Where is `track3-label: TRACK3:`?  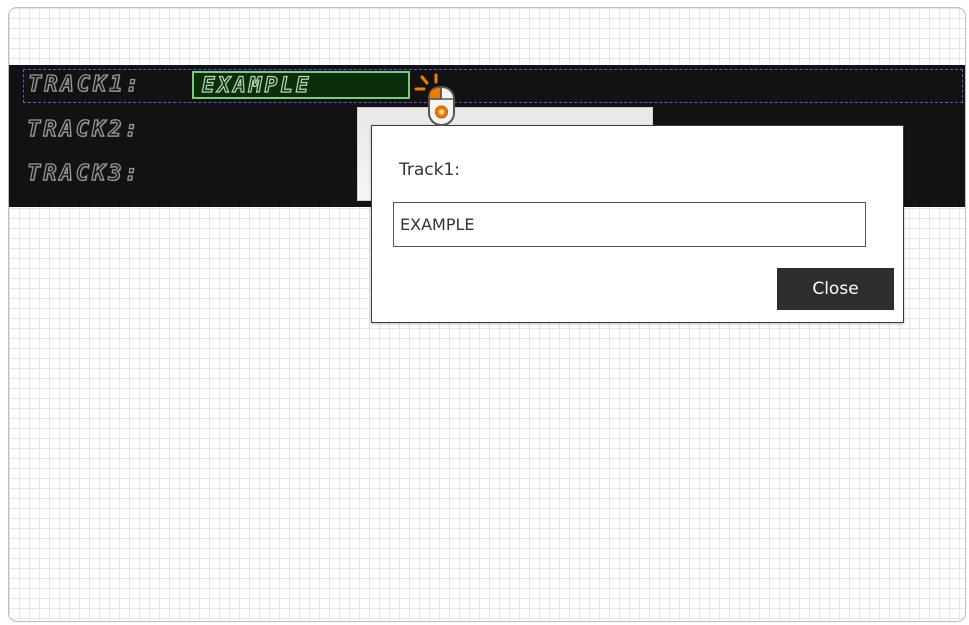
track3-label: TRACK3: is located at coordinates (83, 173).